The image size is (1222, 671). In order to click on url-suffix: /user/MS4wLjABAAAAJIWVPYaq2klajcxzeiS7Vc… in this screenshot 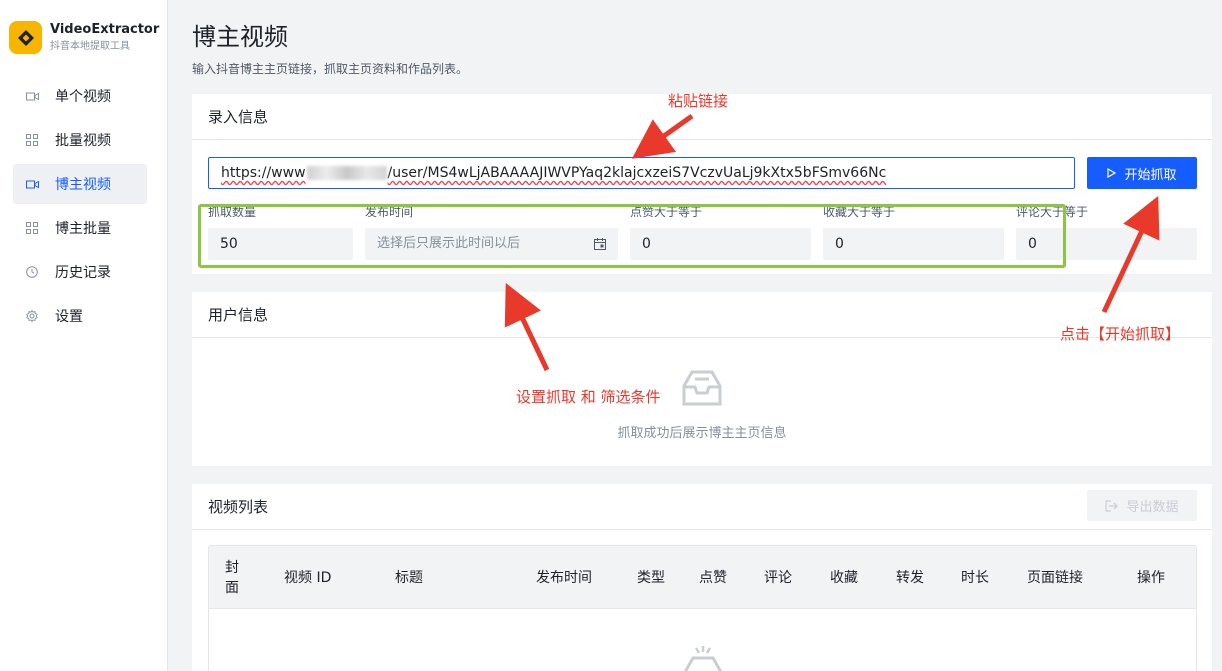, I will do `click(637, 173)`.